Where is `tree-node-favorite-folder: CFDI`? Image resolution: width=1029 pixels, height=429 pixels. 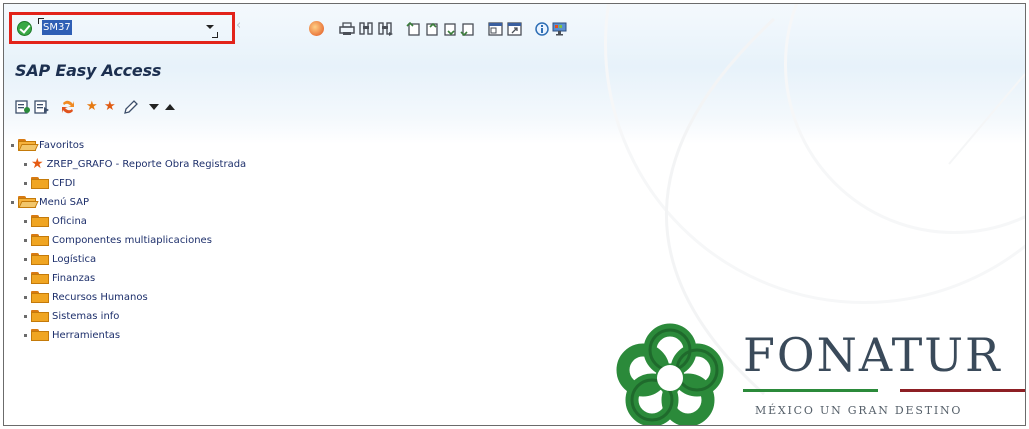
tree-node-favorite-folder: CFDI is located at coordinates (49, 183).